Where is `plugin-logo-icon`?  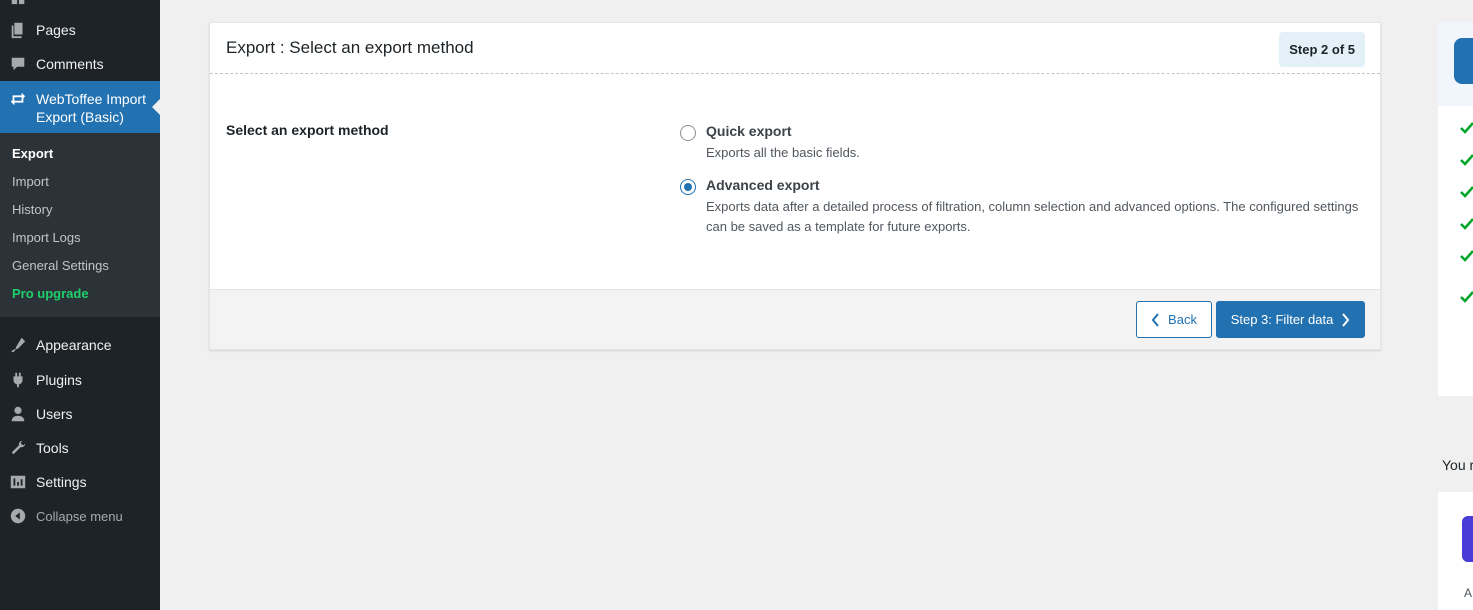 plugin-logo-icon is located at coordinates (1463, 61).